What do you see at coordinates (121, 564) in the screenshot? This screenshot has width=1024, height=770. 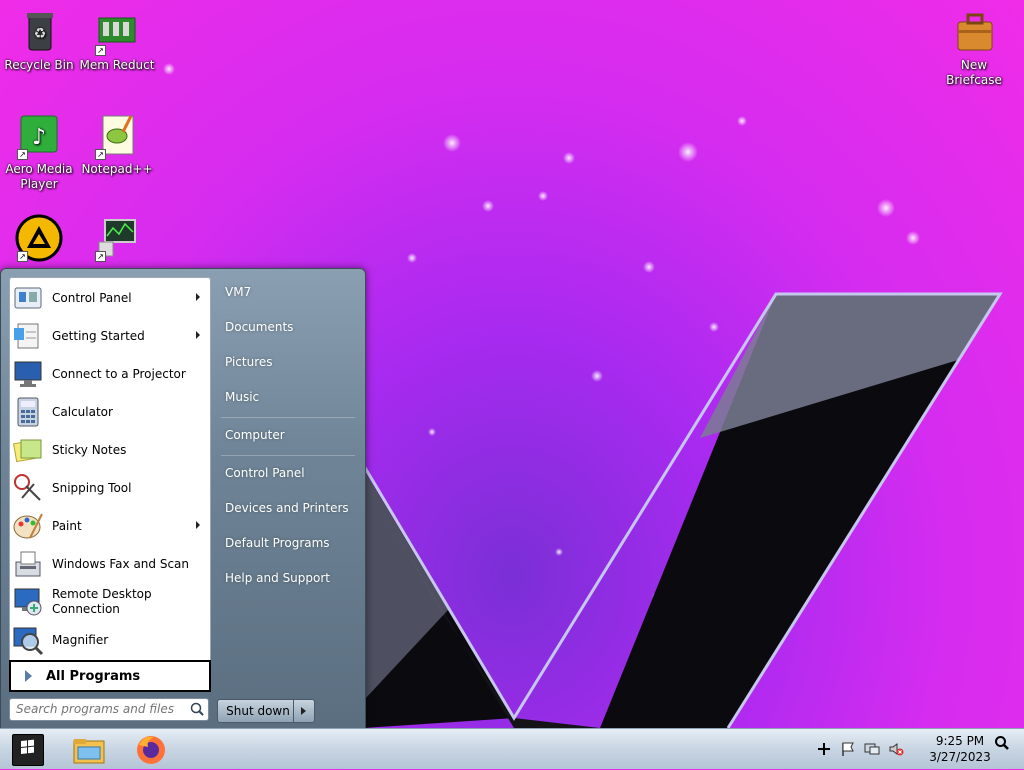 I see `program-label: Windows Fax and Scan` at bounding box center [121, 564].